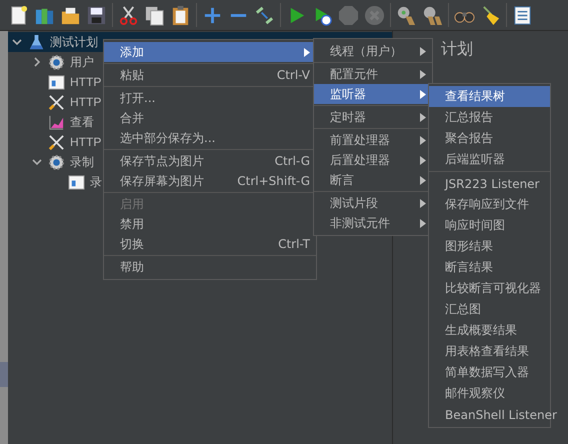  I want to click on menu-item-label: 保存响应到文件, so click(487, 204).